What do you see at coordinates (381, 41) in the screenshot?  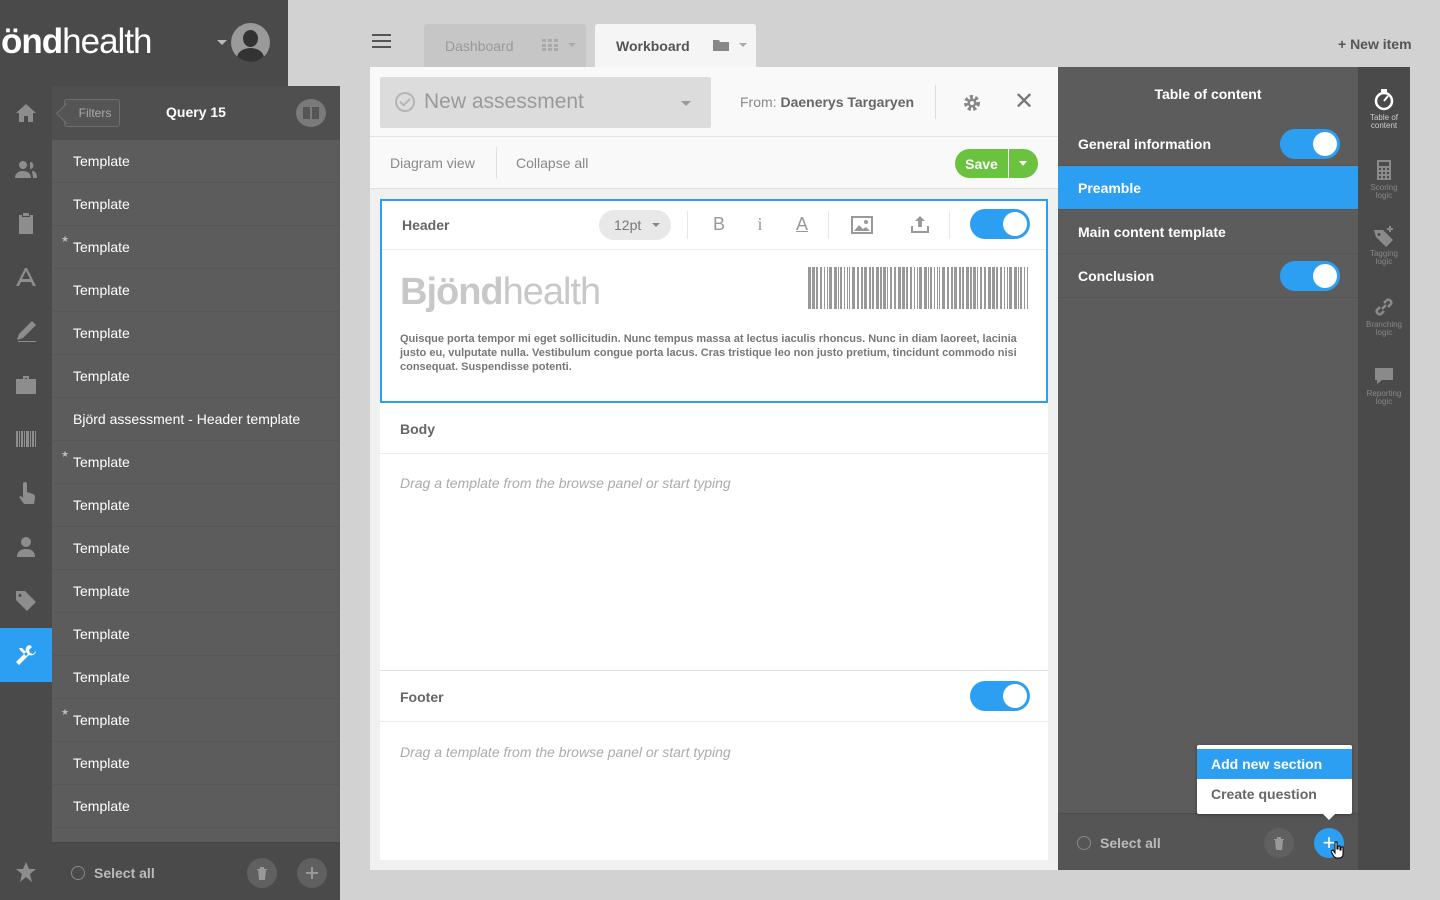 I see `hamburger-menu-icon` at bounding box center [381, 41].